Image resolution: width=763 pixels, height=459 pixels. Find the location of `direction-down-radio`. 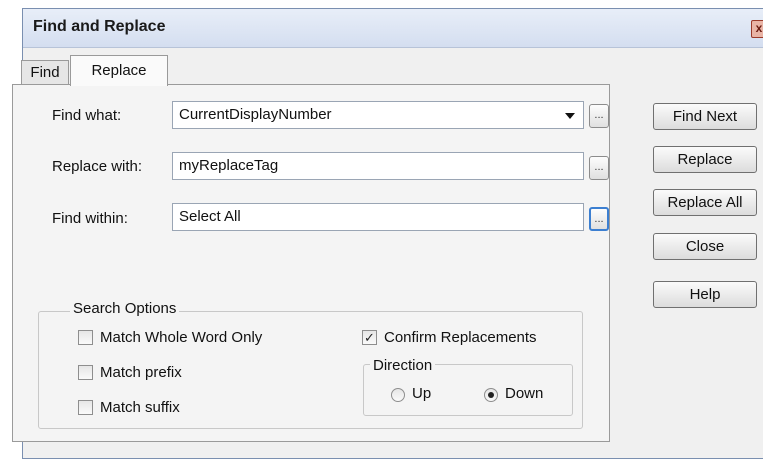

direction-down-radio is located at coordinates (491, 395).